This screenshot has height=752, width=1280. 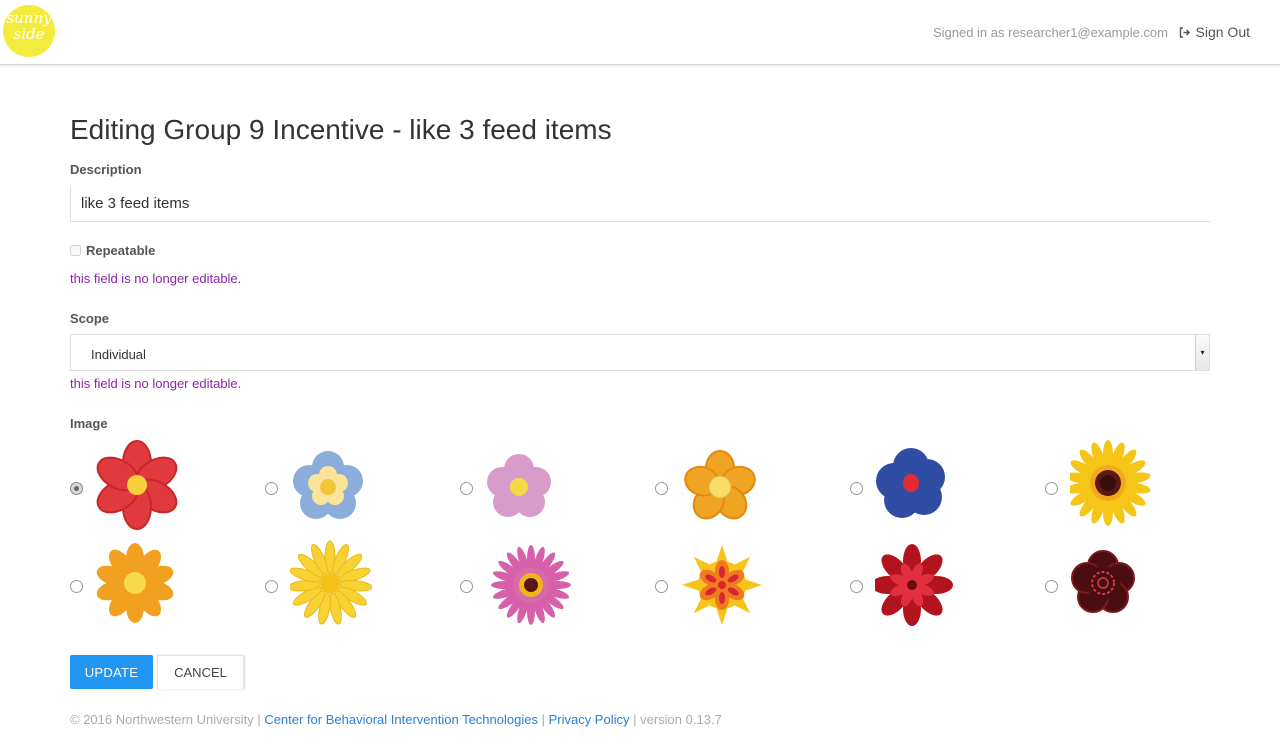 I want to click on pink-flower-icon, so click(x=519, y=485).